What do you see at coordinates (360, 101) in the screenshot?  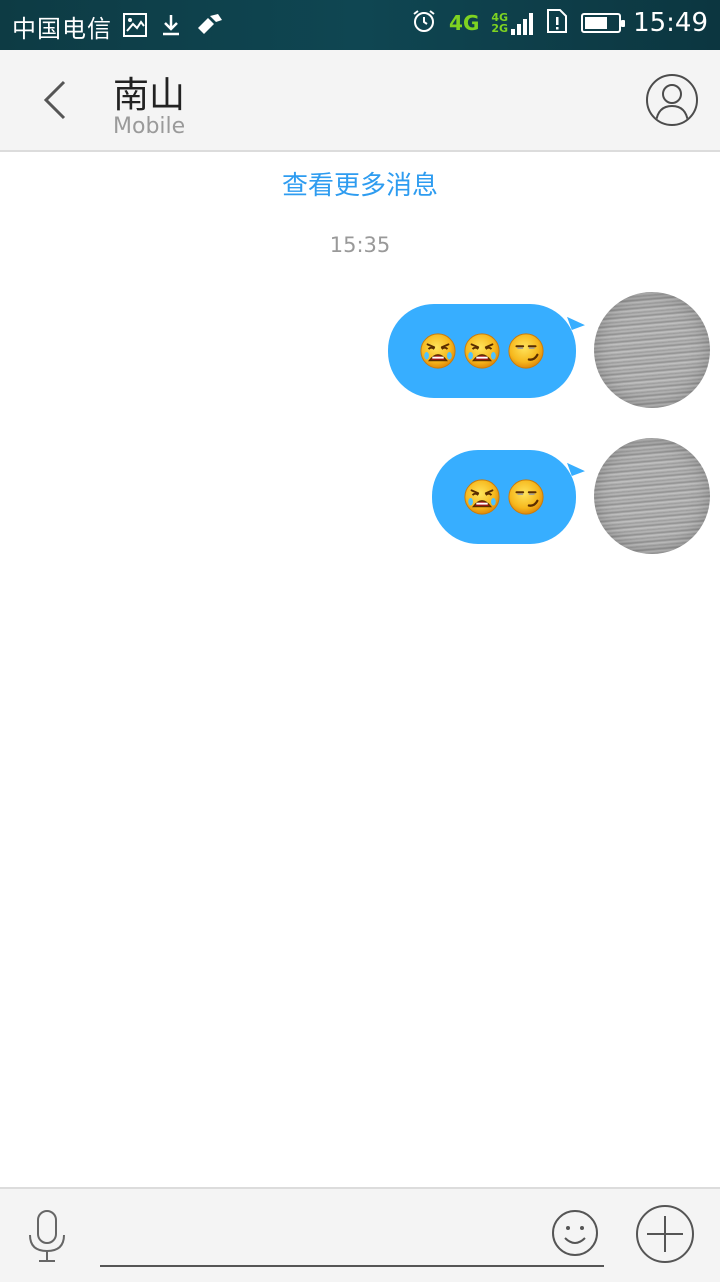 I see `chat-header: 南山 Mobile` at bounding box center [360, 101].